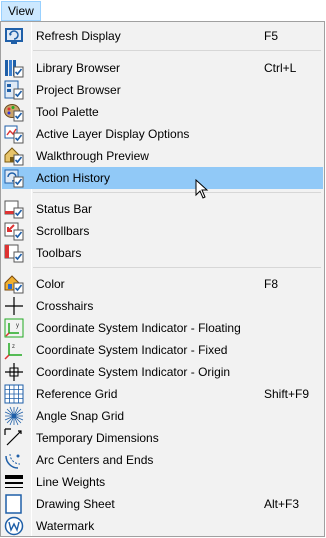 Image resolution: width=326 pixels, height=538 pixels. I want to click on menu-item-label: Walkthrough Preview, so click(92, 156).